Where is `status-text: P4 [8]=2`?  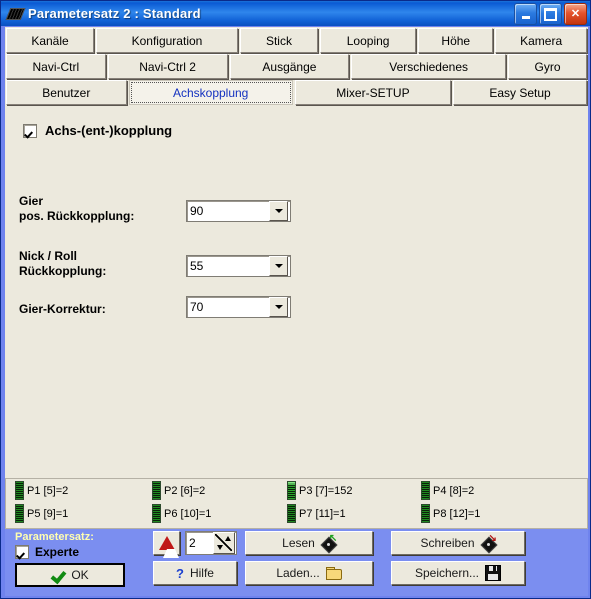 status-text: P4 [8]=2 is located at coordinates (454, 490).